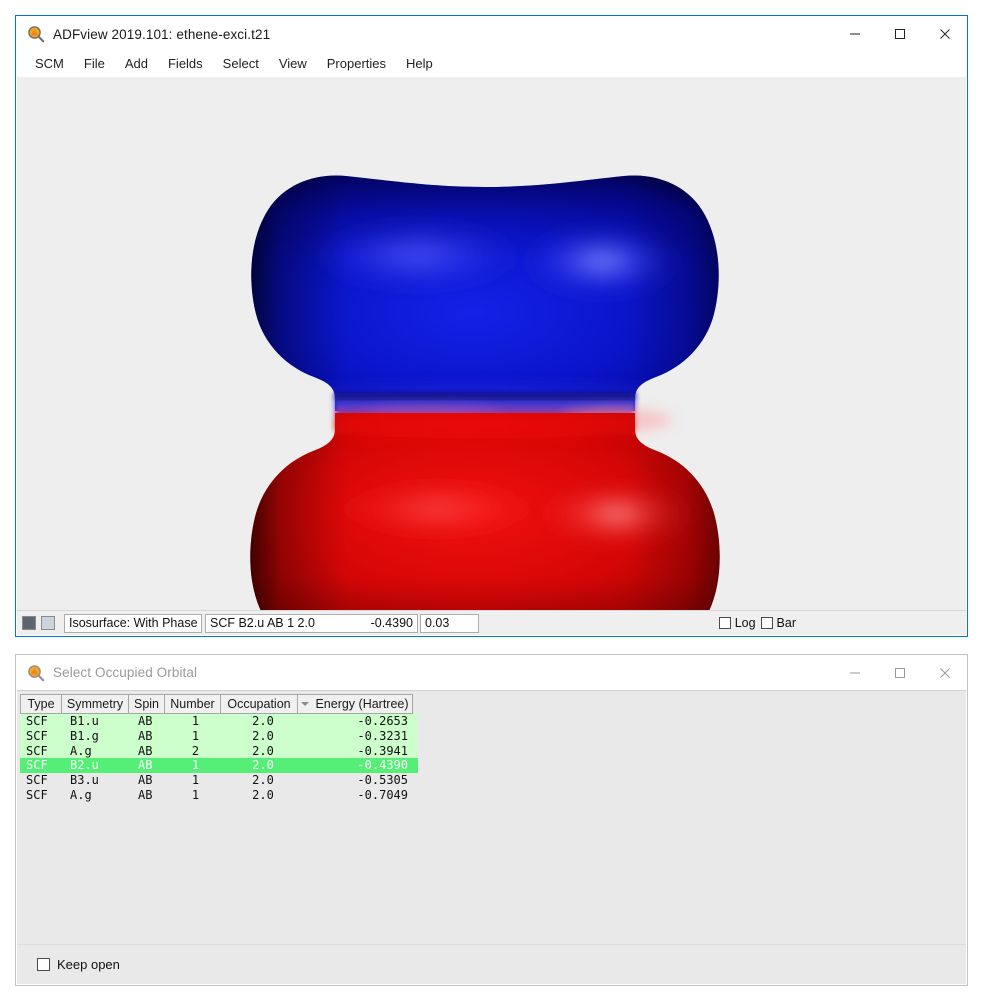  I want to click on selected-orbital-field: SCF B2.u AB 1 2.0 -0.4390, so click(311, 623).